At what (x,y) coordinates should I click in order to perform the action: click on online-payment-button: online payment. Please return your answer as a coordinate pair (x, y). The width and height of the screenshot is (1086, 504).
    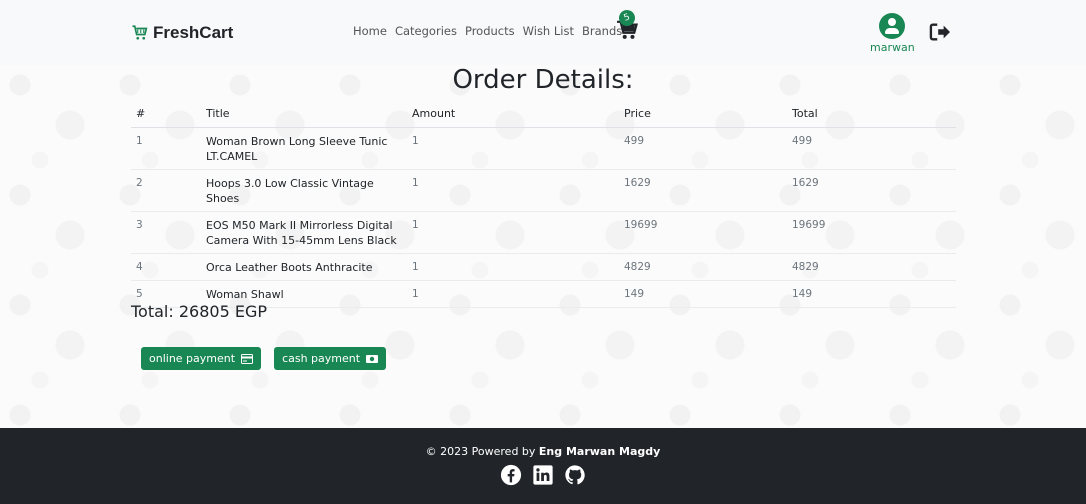
    Looking at the image, I should click on (201, 358).